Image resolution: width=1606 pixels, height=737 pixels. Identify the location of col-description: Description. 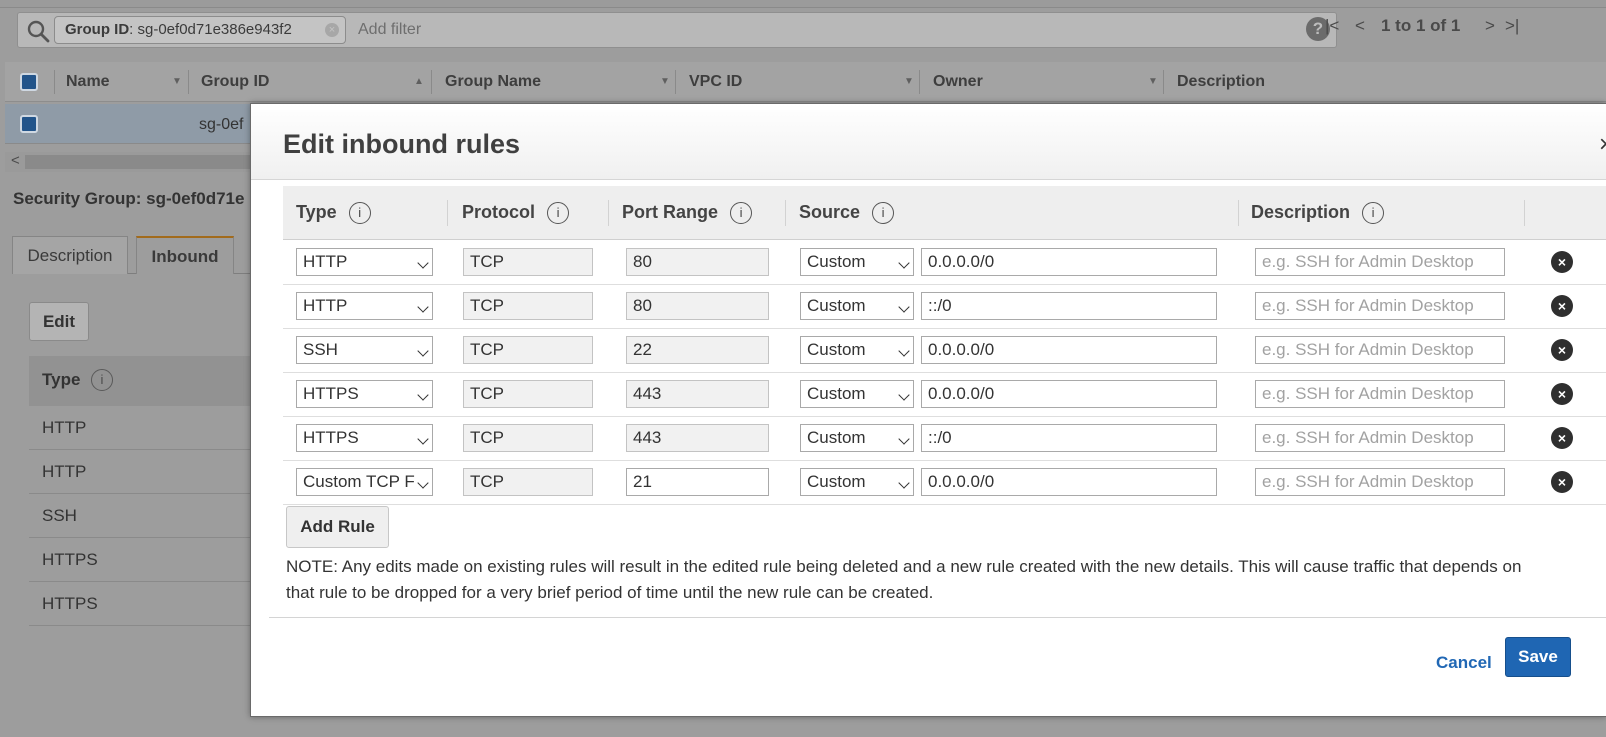
(1221, 82).